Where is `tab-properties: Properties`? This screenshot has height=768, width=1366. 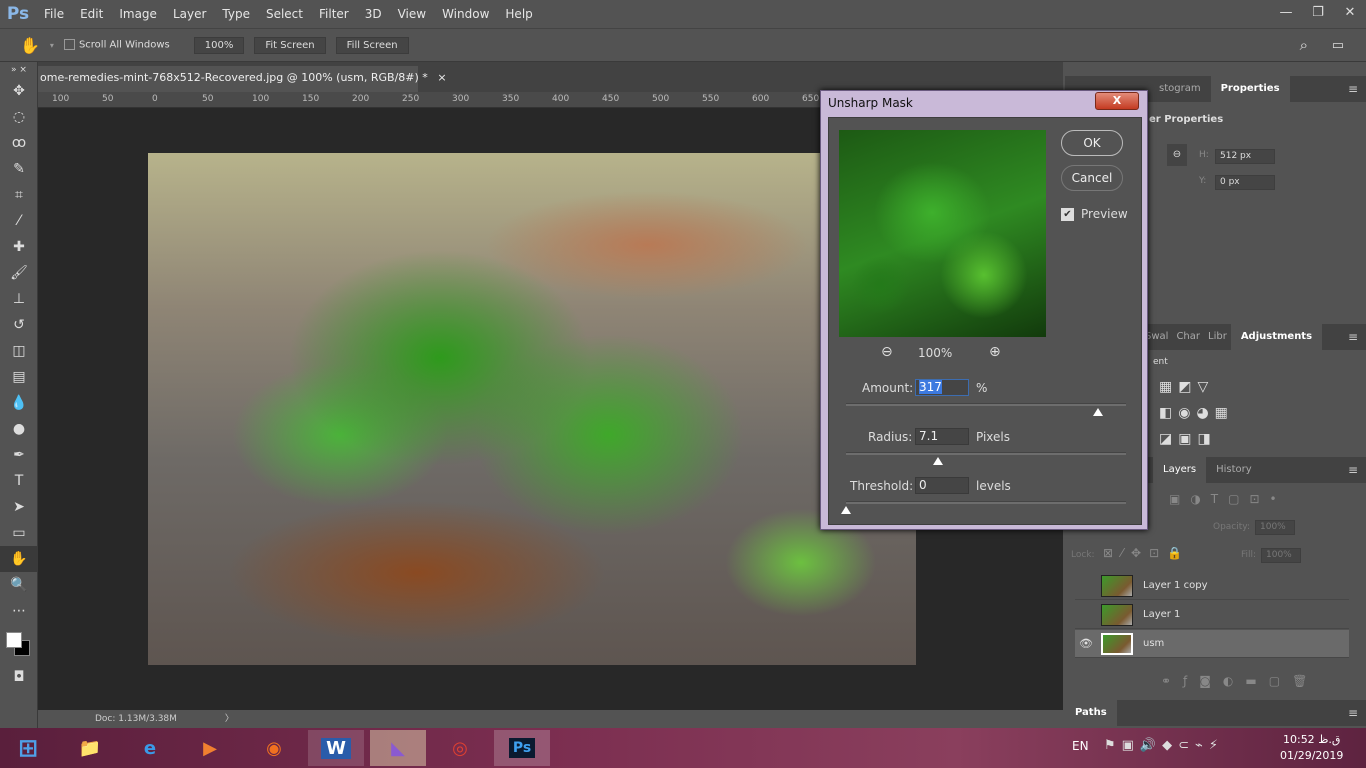 tab-properties: Properties is located at coordinates (1250, 89).